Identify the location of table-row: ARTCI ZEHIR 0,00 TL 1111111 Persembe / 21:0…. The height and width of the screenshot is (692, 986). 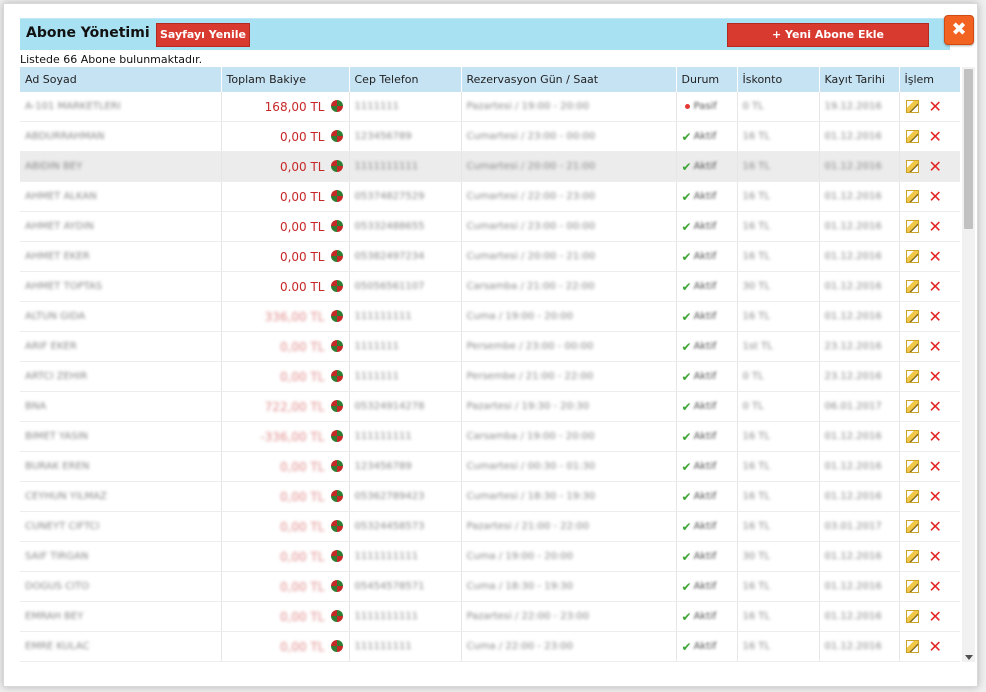
(490, 376).